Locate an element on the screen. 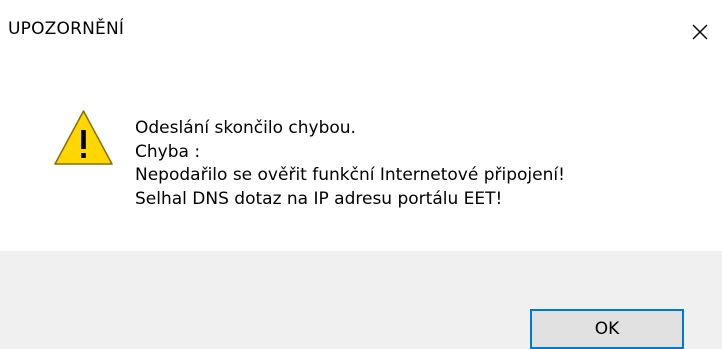 The image size is (722, 349). close-icon is located at coordinates (700, 32).